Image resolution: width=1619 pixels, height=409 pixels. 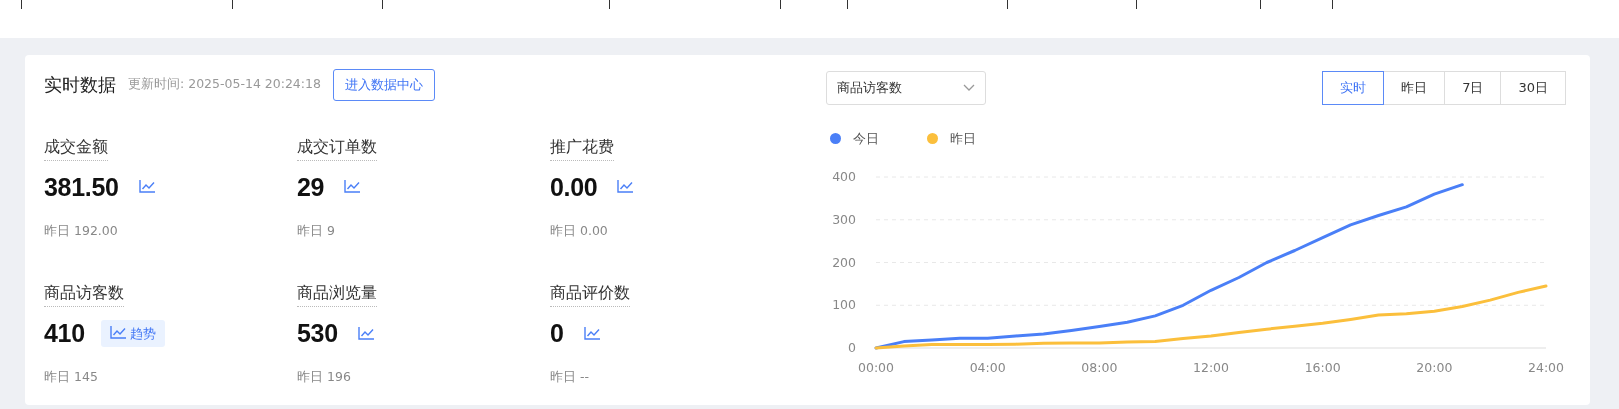 I want to click on metric-dropdown: 商品访客数, so click(x=906, y=88).